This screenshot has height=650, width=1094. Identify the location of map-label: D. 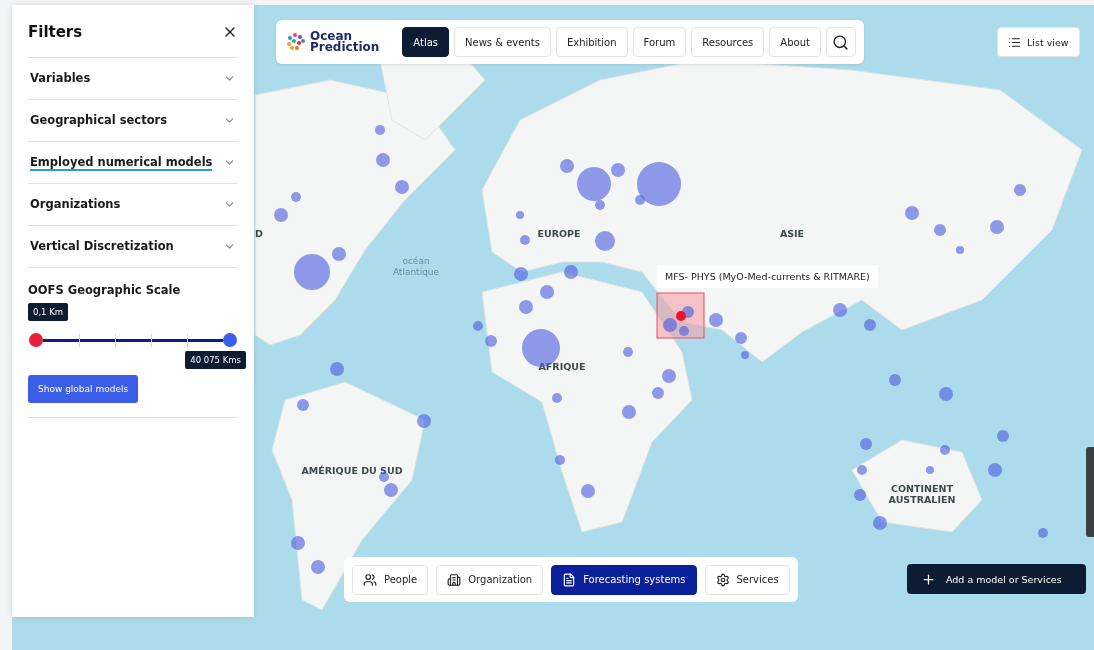
(259, 233).